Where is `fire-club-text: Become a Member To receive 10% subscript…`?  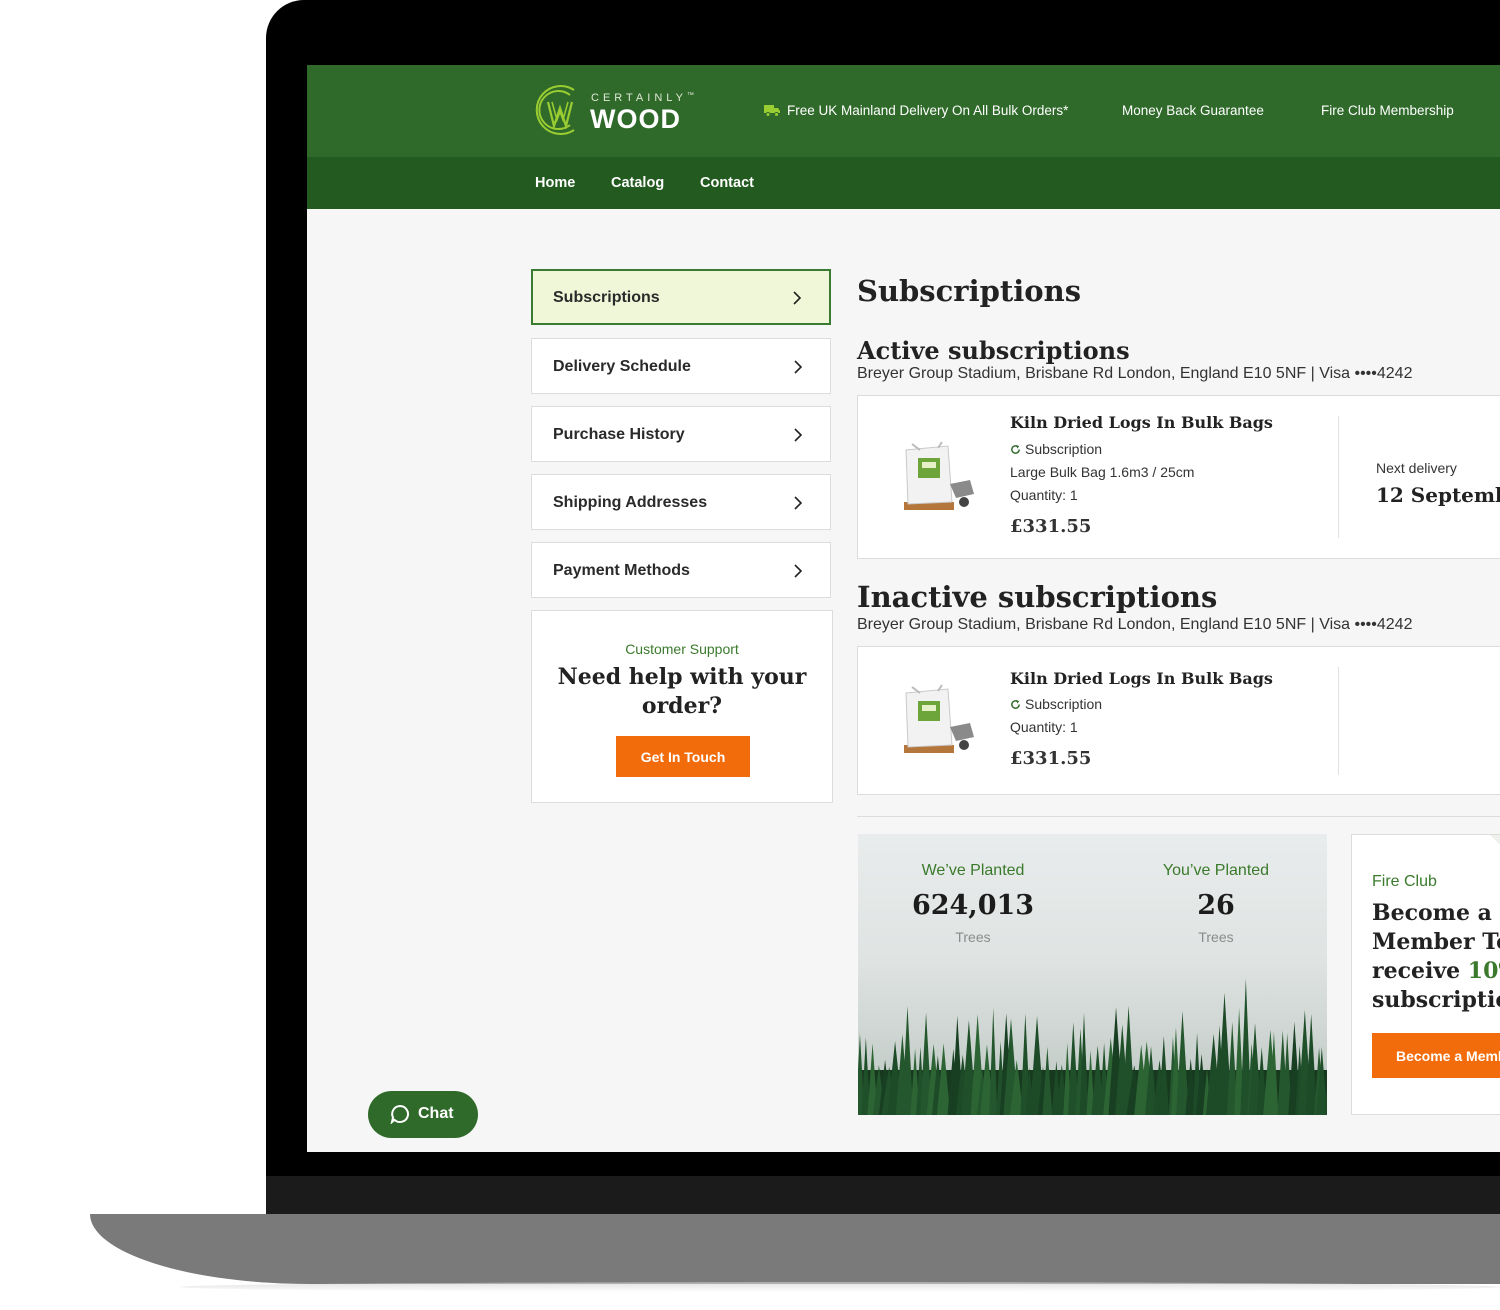 fire-club-text: Become a Member To receive 10% subscript… is located at coordinates (1436, 956).